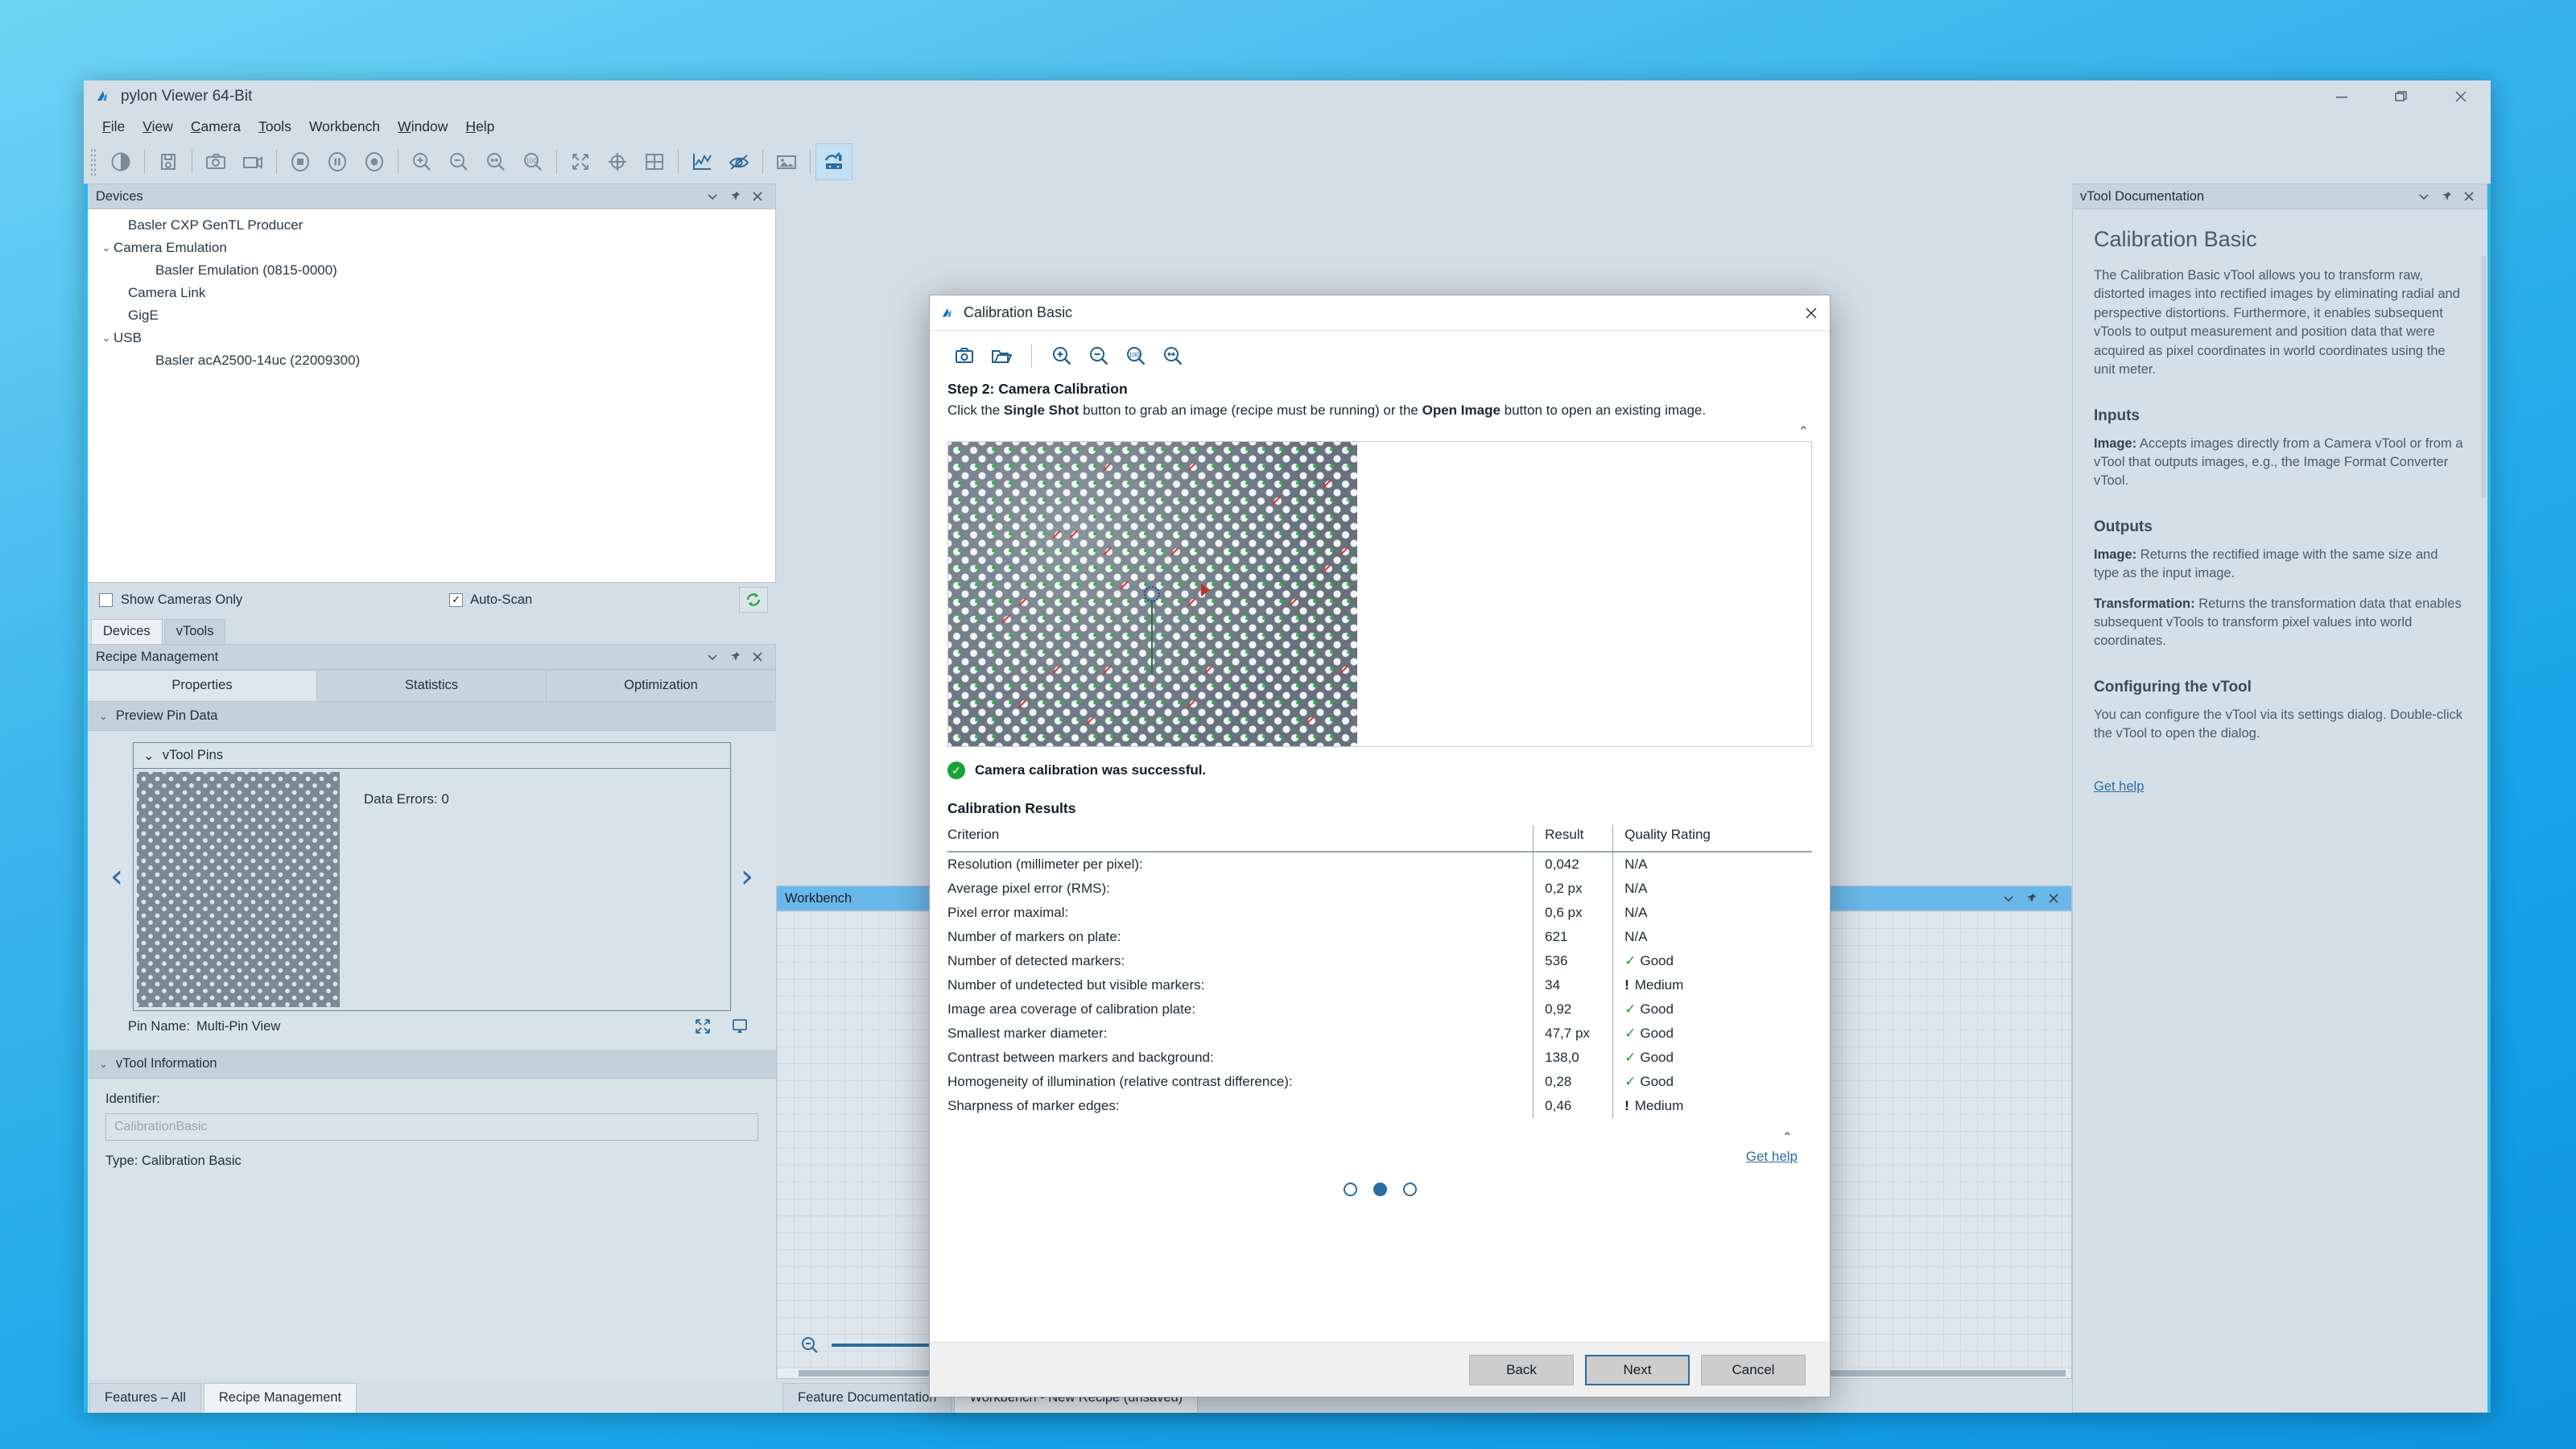  What do you see at coordinates (617, 161) in the screenshot?
I see `crosshair-icon` at bounding box center [617, 161].